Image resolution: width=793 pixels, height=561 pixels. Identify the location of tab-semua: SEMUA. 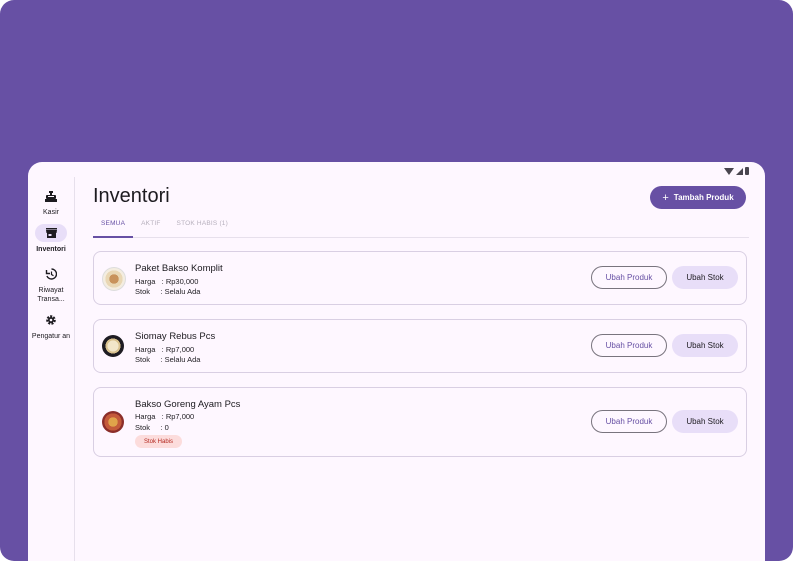
(113, 227).